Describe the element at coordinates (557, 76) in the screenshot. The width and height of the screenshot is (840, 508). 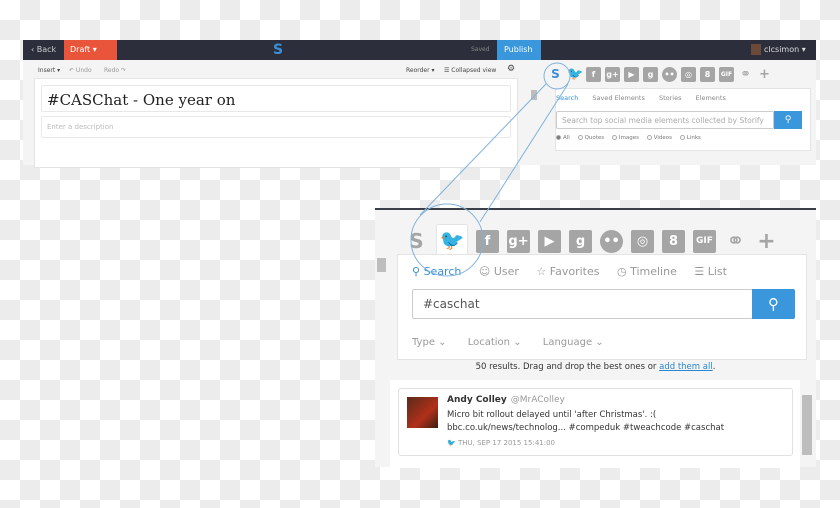
I see `callout-circle-small` at that location.